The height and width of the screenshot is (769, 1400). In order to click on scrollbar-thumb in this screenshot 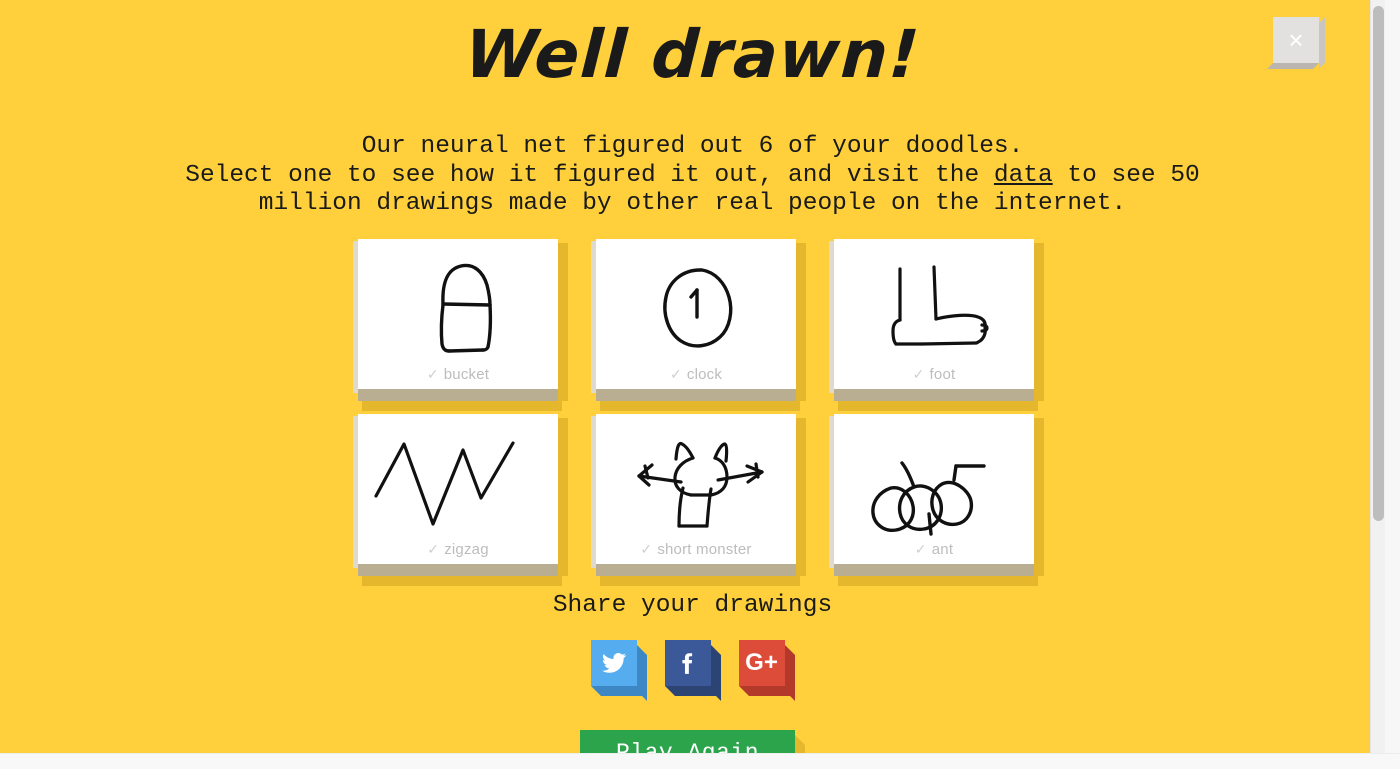, I will do `click(1378, 263)`.